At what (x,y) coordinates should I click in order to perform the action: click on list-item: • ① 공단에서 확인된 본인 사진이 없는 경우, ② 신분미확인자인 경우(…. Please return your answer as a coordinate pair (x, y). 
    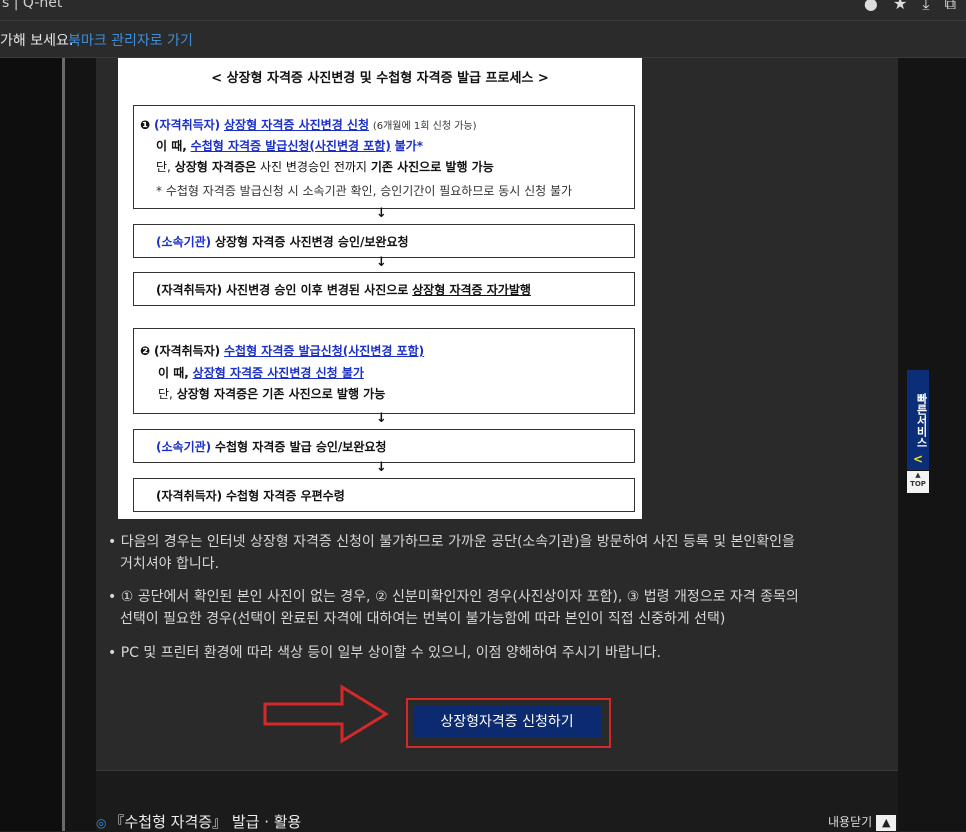
    Looking at the image, I should click on (453, 597).